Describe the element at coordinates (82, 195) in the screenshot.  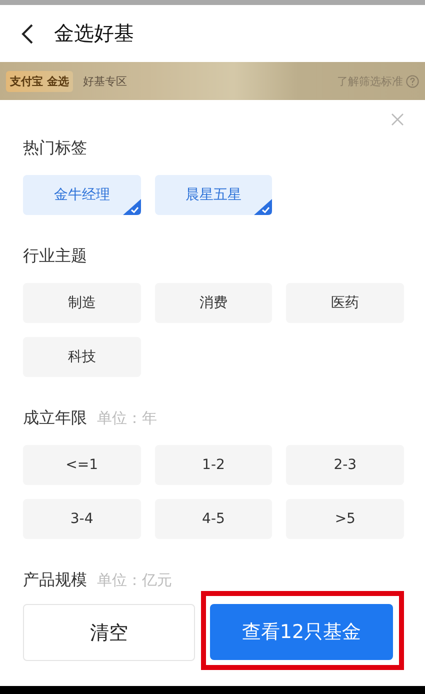
I see `filter-chip: 金牛经理` at that location.